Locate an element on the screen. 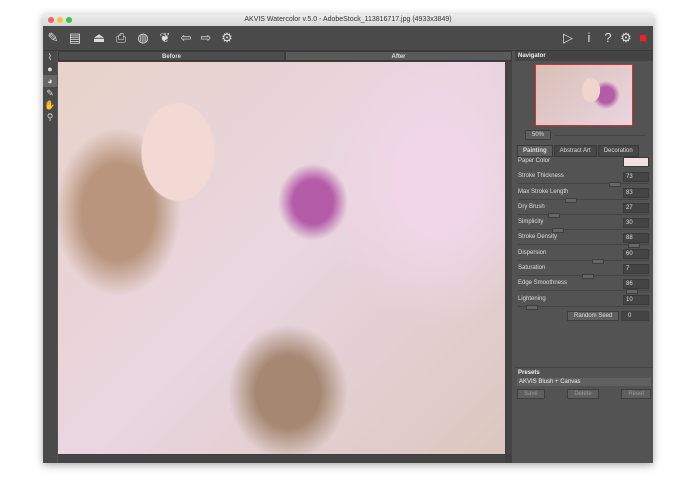  presets-title: Presets is located at coordinates (529, 373).